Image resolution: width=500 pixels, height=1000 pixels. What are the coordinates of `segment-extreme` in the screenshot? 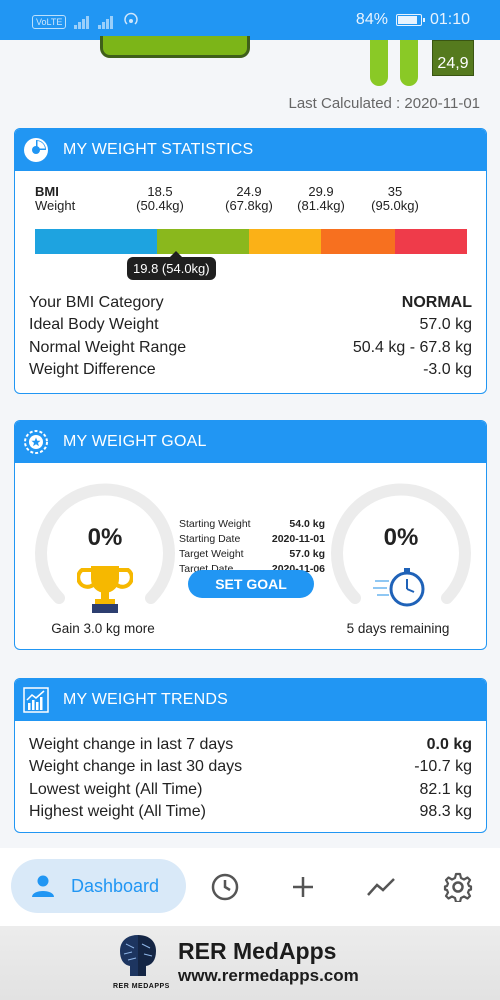 It's located at (431, 241).